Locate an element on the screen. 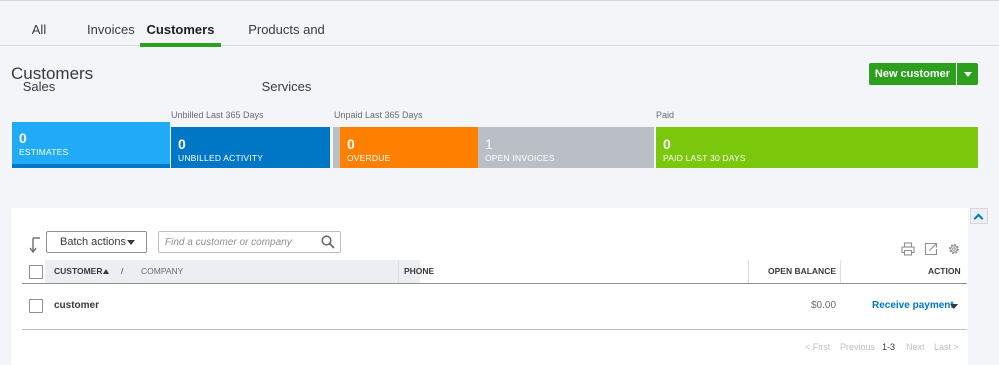 Image resolution: width=999 pixels, height=365 pixels. tab-all-sales: All Sales is located at coordinates (39, 47).